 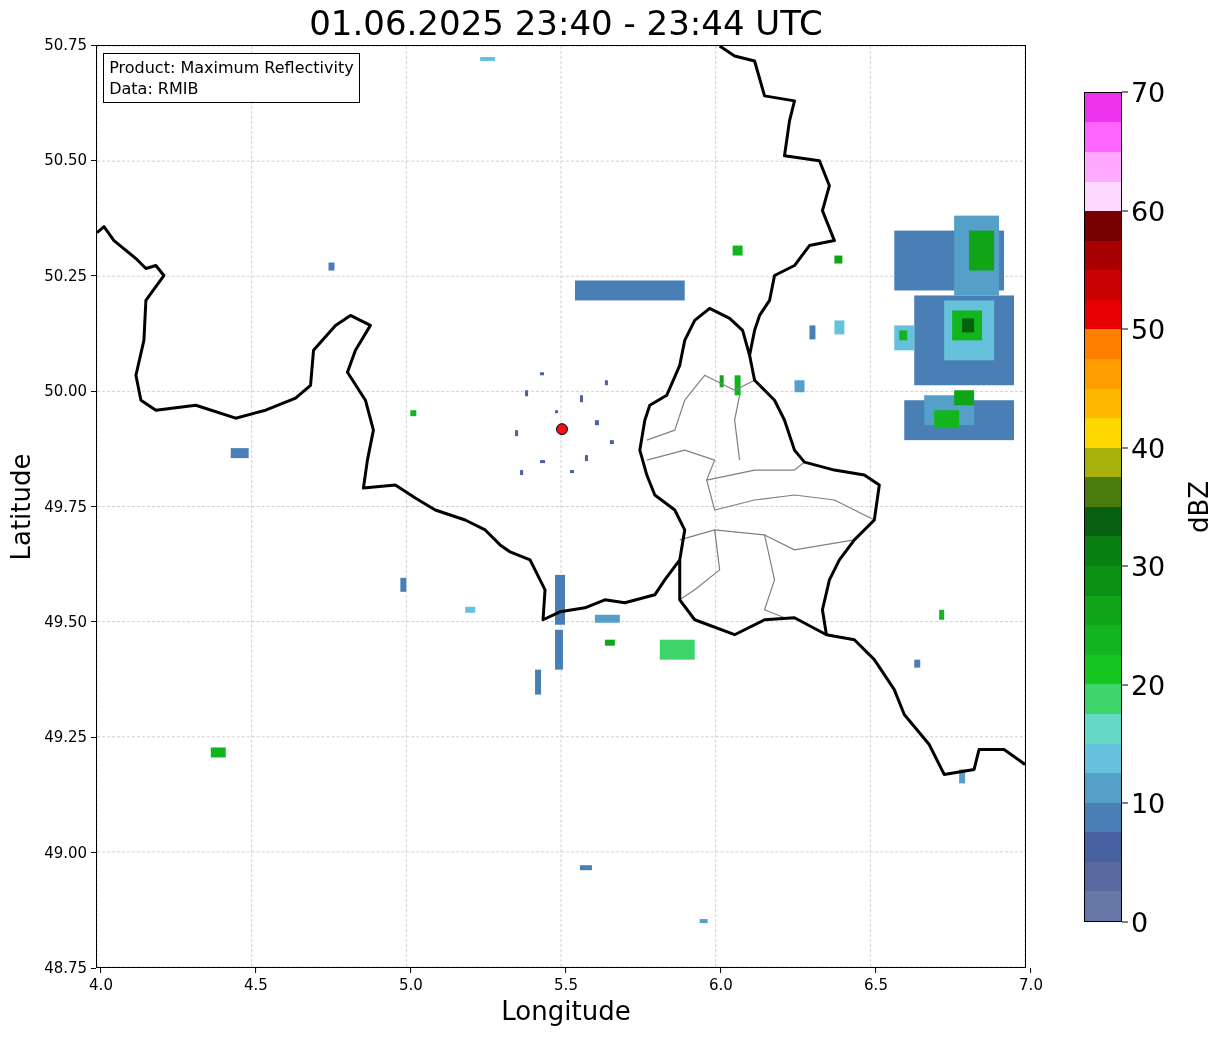 What do you see at coordinates (66, 968) in the screenshot?
I see `y-tick-label: 48.75` at bounding box center [66, 968].